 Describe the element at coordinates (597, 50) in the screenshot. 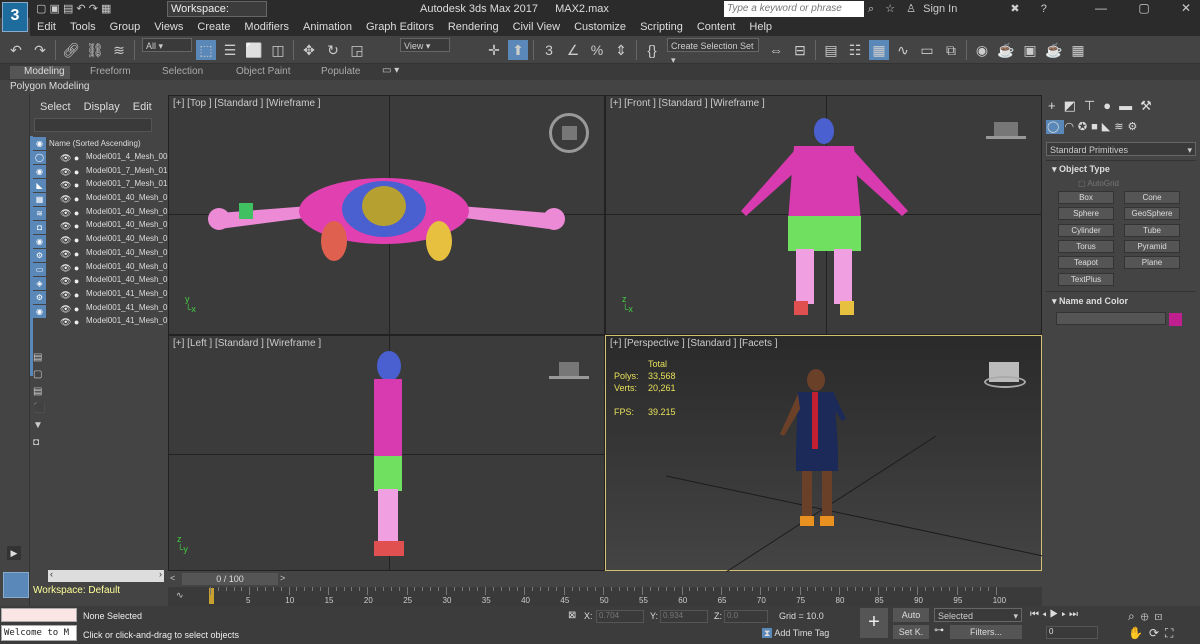

I see `percent-snap-icon: %` at that location.